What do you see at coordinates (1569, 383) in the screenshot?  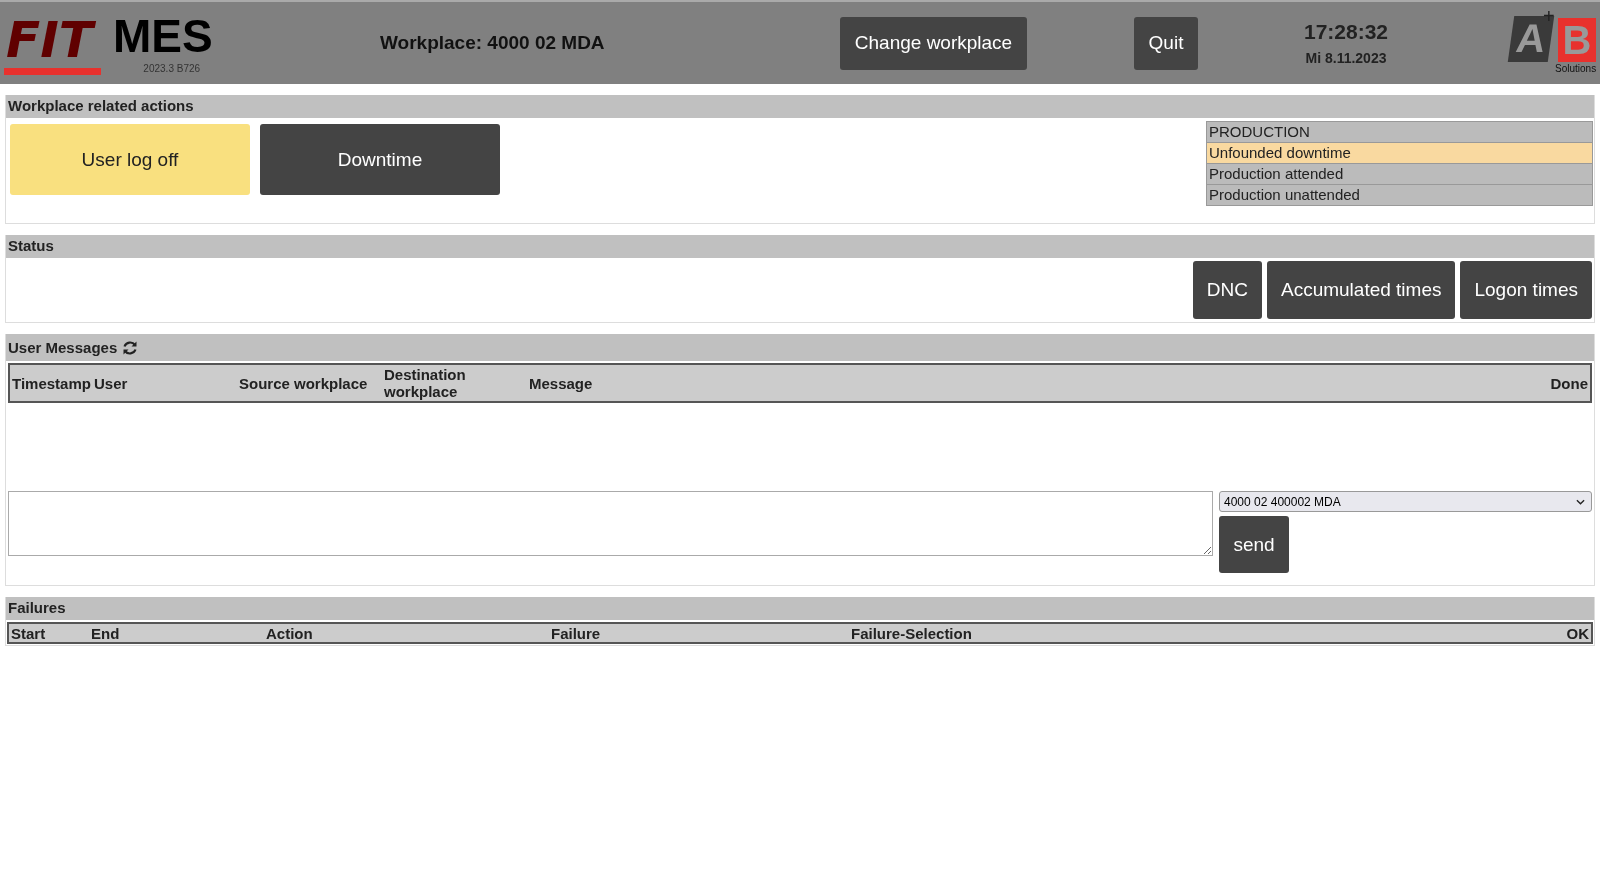 I see `column-header: Done` at bounding box center [1569, 383].